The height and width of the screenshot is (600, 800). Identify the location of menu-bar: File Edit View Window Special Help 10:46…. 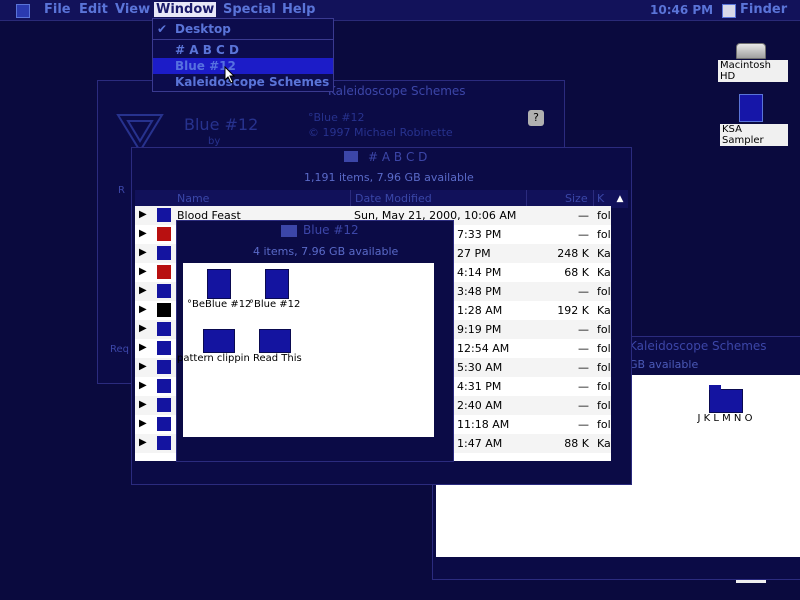
(400, 10).